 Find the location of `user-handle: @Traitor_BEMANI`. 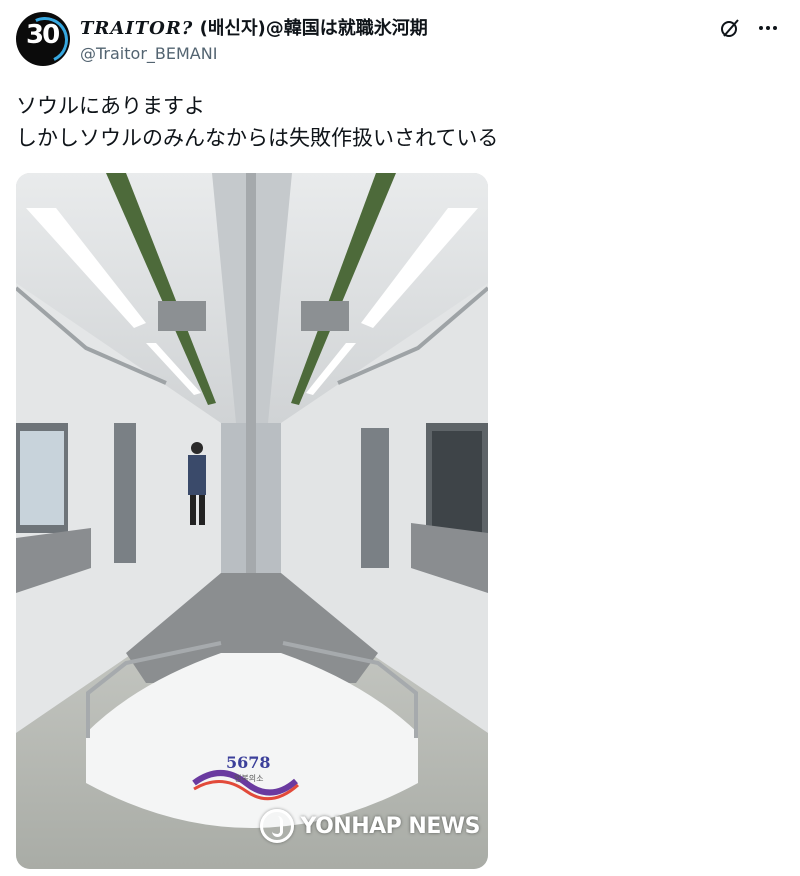

user-handle: @Traitor_BEMANI is located at coordinates (254, 53).